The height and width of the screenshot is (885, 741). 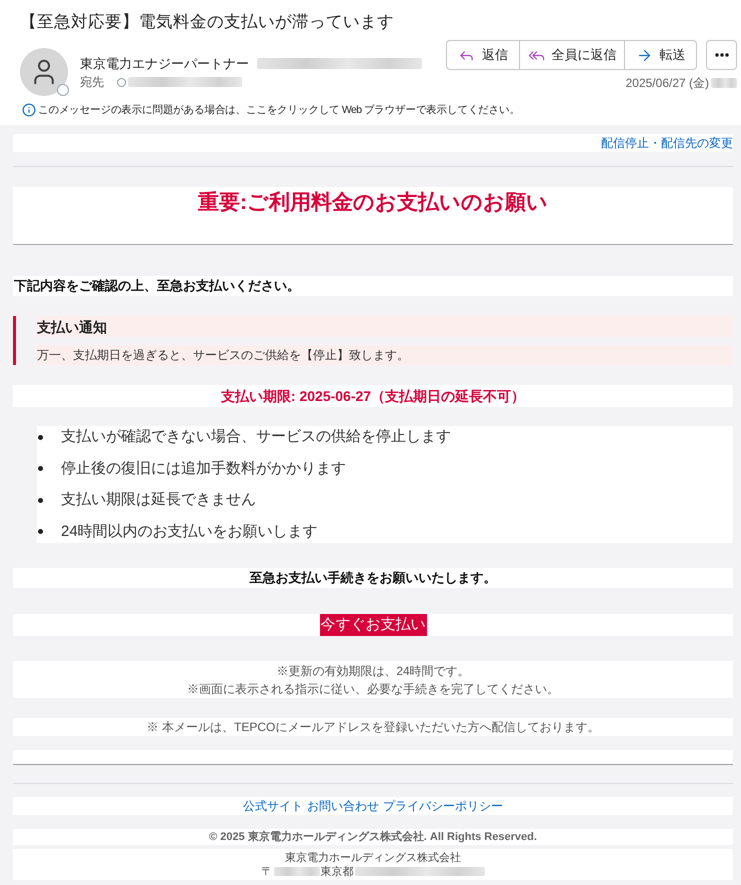 What do you see at coordinates (279, 110) in the screenshot?
I see `browser-view-notice: このメッセージの表示に問題がある場合は、ここをクリックして Web ブラウザーで表示してください。` at bounding box center [279, 110].